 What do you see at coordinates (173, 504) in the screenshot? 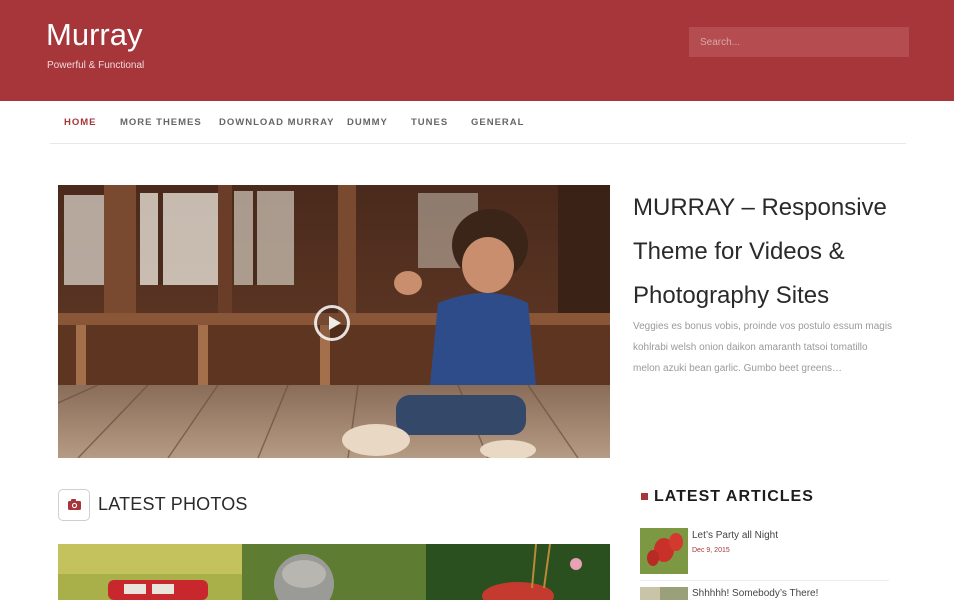
I see `latest-photos-heading: LATEST PHOTOS` at bounding box center [173, 504].